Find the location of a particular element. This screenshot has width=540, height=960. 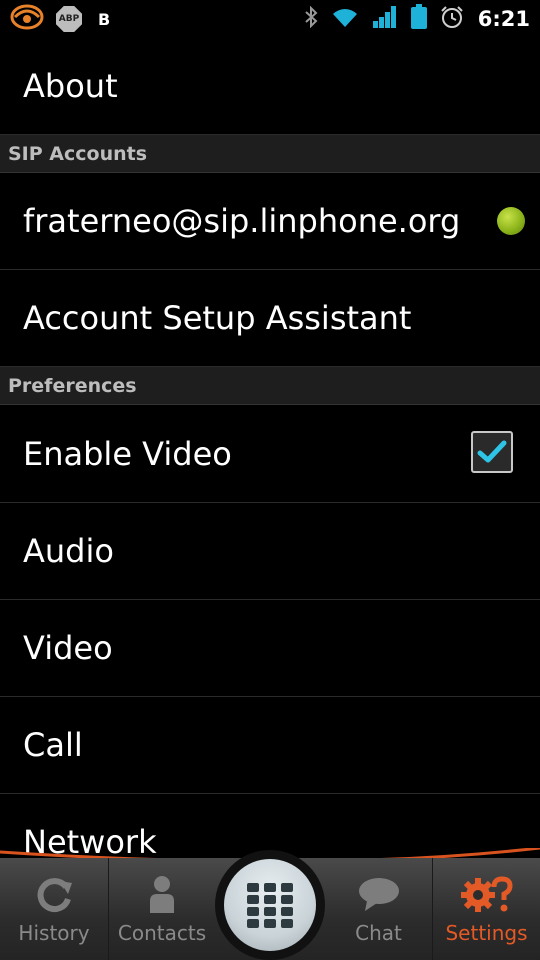

section-header-sip-accounts: SIP Accounts is located at coordinates (270, 154).